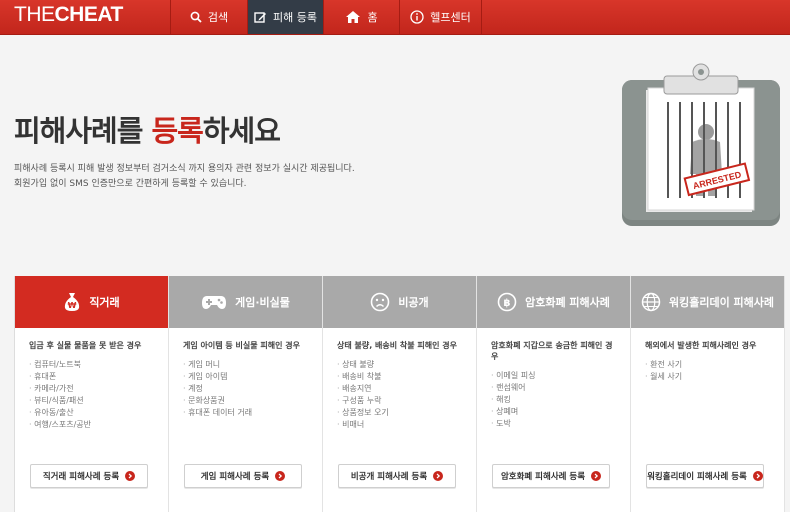 The image size is (790, 512). I want to click on category-item-list: 환전 사기 월세 사기, so click(707, 371).